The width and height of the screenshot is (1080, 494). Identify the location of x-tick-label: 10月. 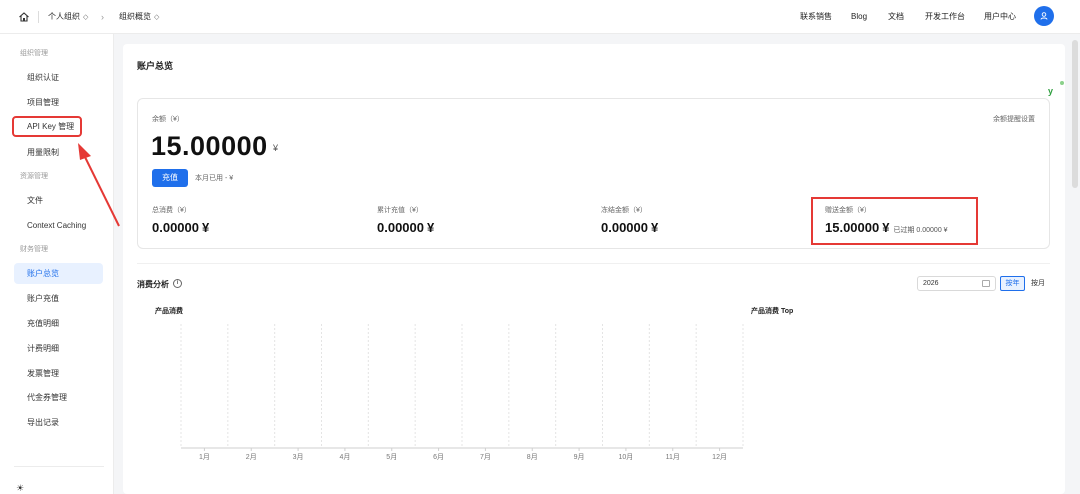
(626, 457).